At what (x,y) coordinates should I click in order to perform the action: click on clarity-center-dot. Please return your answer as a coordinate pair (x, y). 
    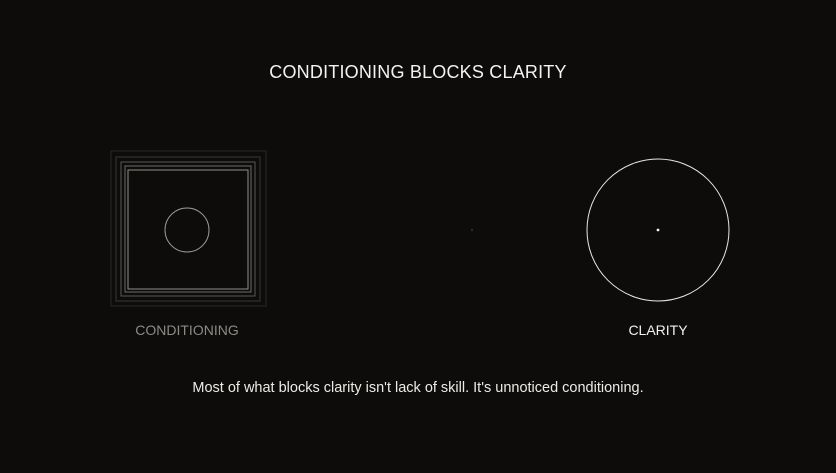
    Looking at the image, I should click on (658, 230).